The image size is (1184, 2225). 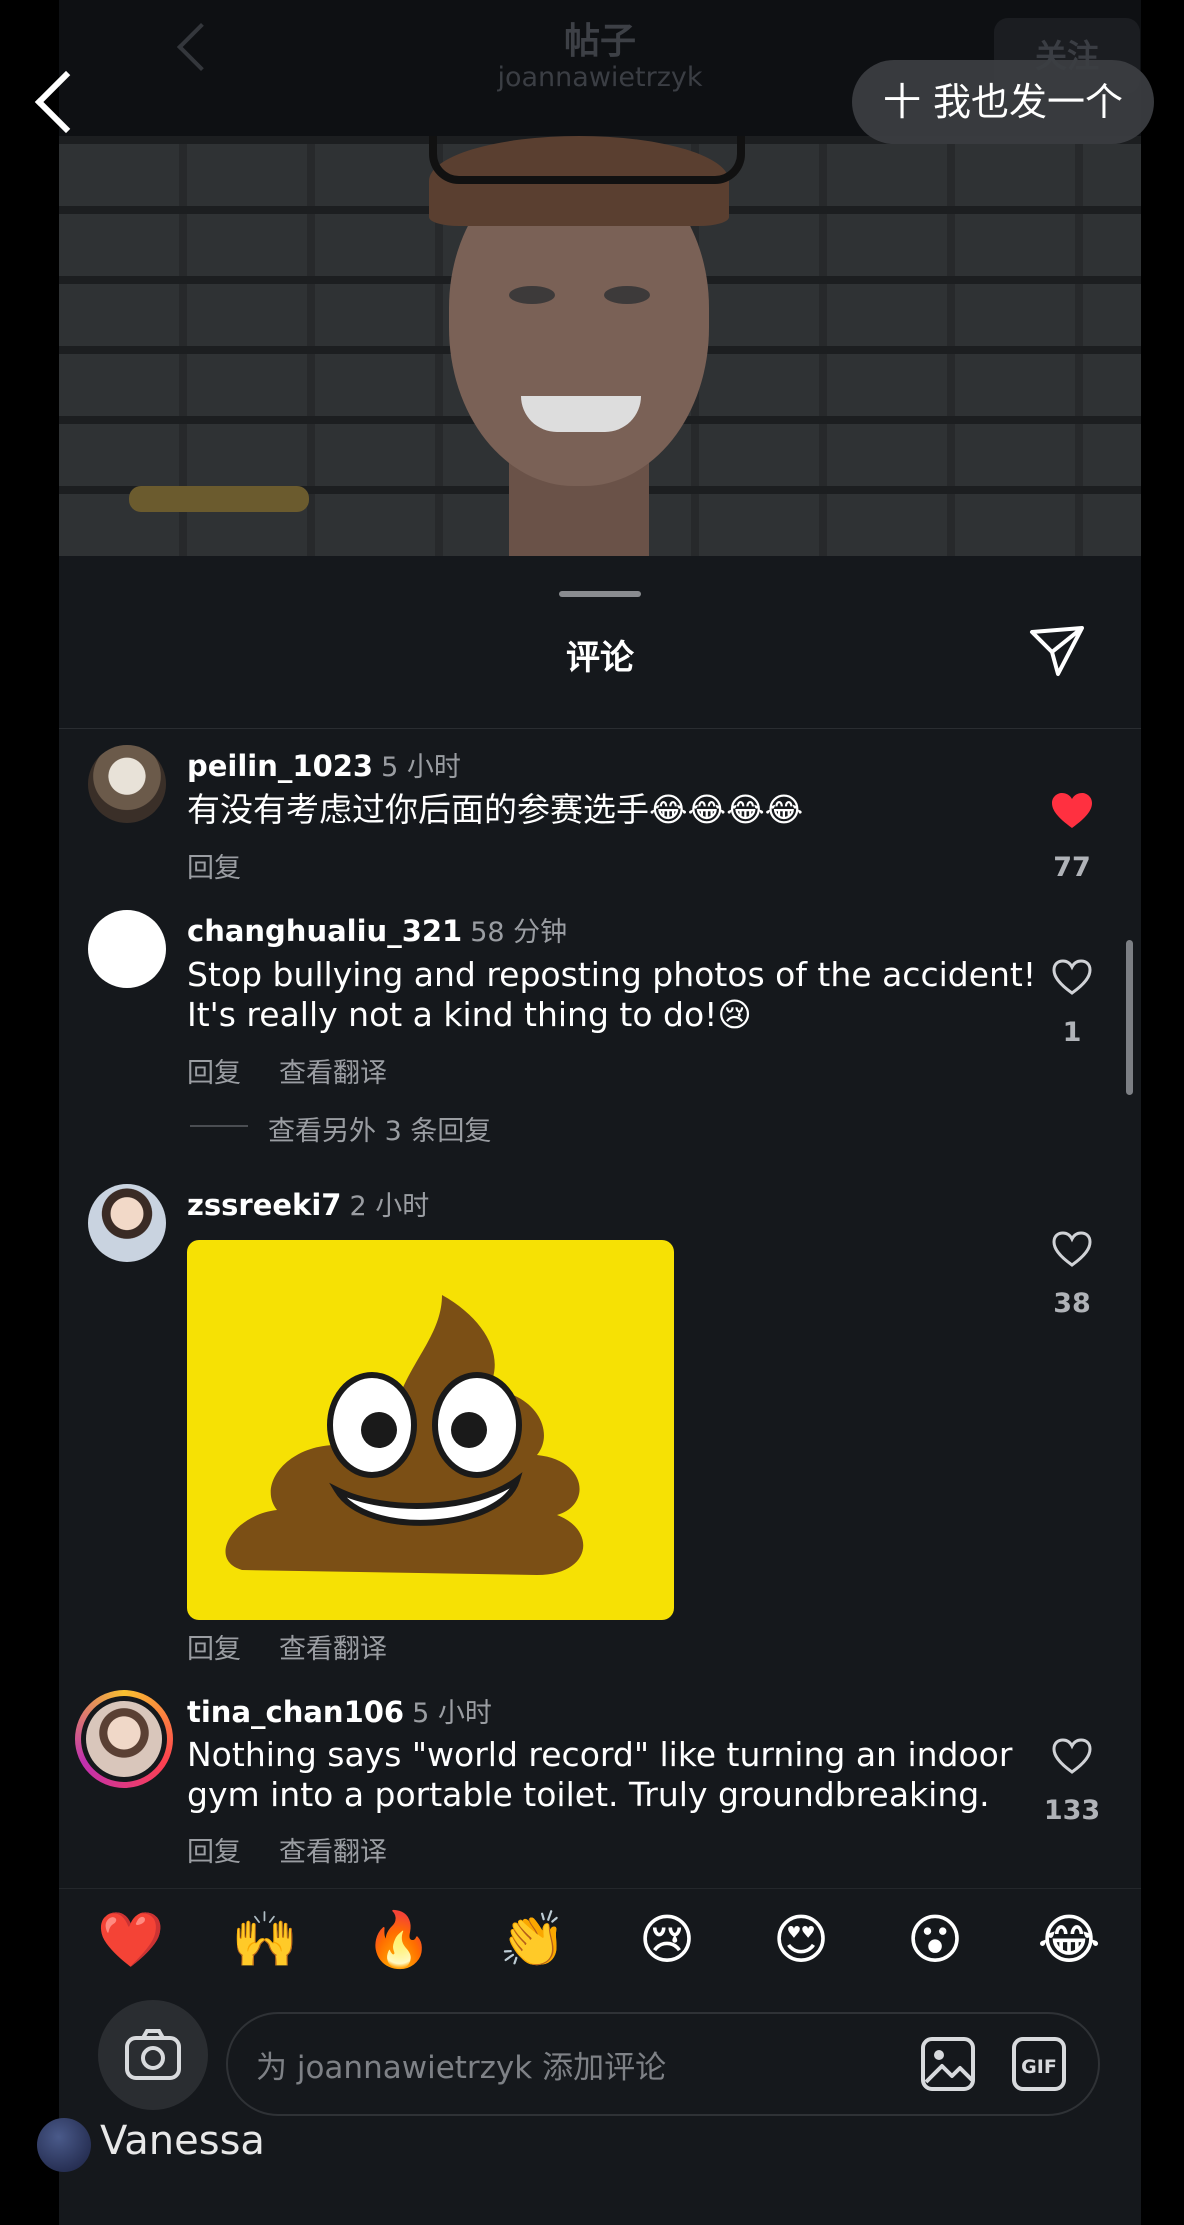 What do you see at coordinates (389, 1206) in the screenshot?
I see `comment-time: 2 小时` at bounding box center [389, 1206].